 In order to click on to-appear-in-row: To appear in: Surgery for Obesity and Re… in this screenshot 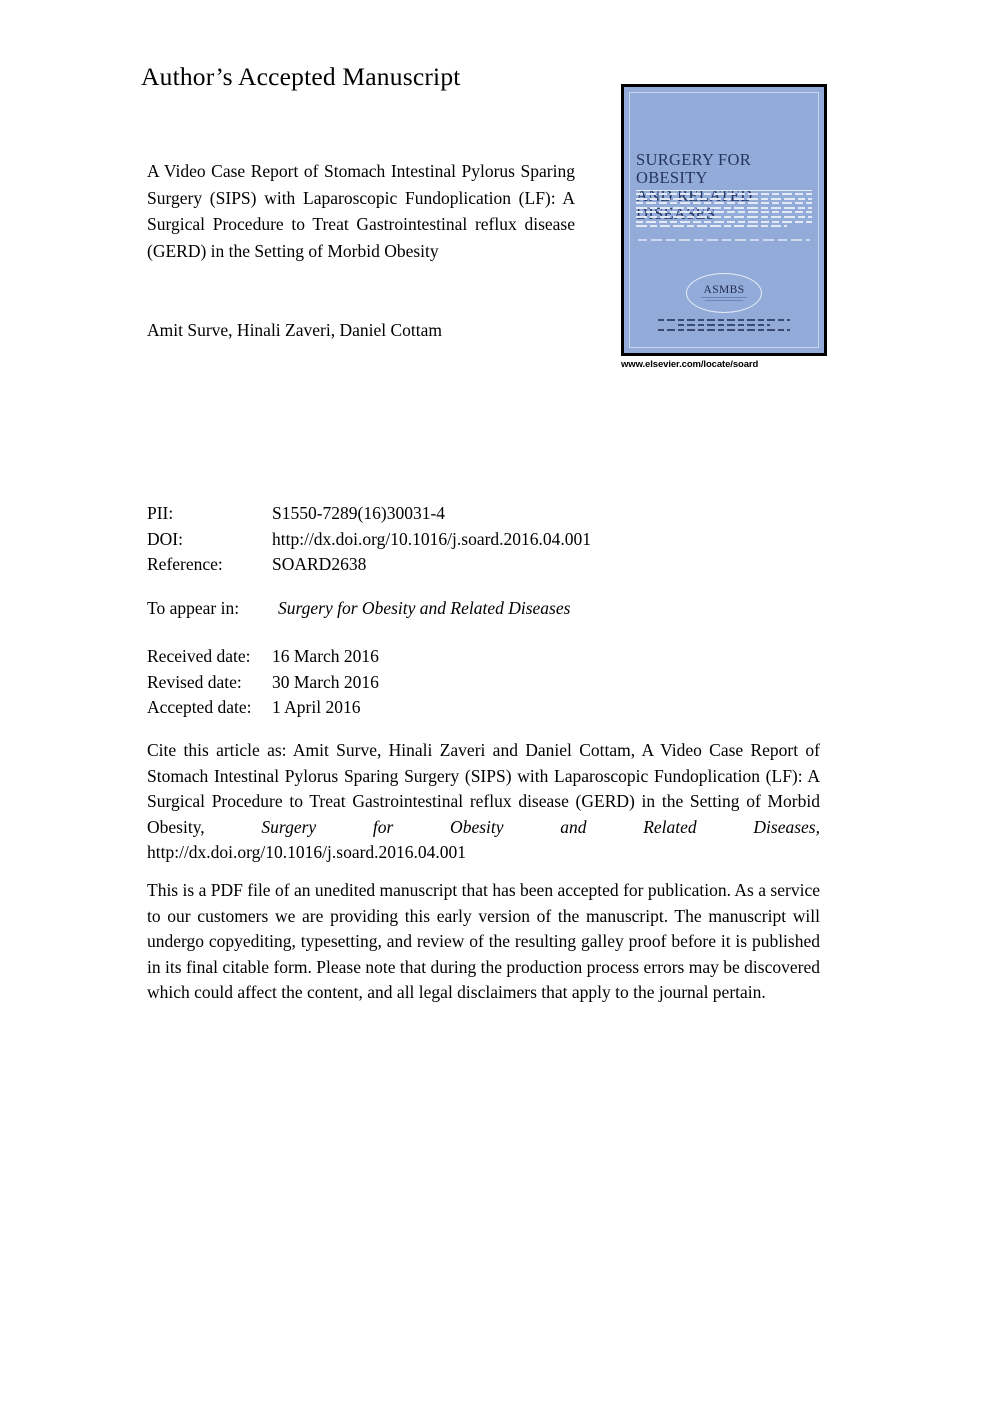, I will do `click(358, 608)`.